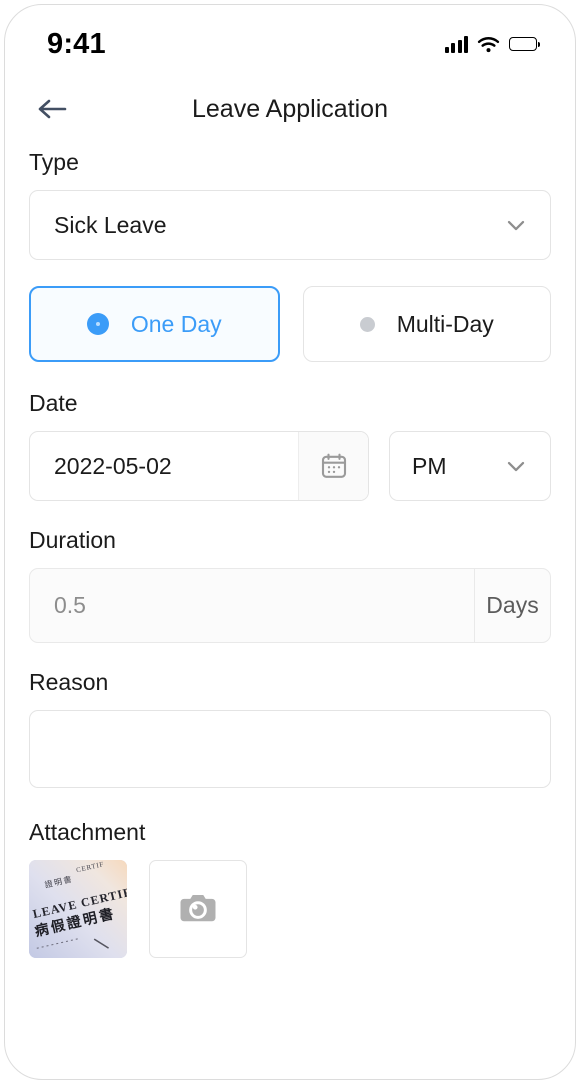 The image size is (580, 1084). What do you see at coordinates (199, 466) in the screenshot?
I see `date-input: 2022-05-02` at bounding box center [199, 466].